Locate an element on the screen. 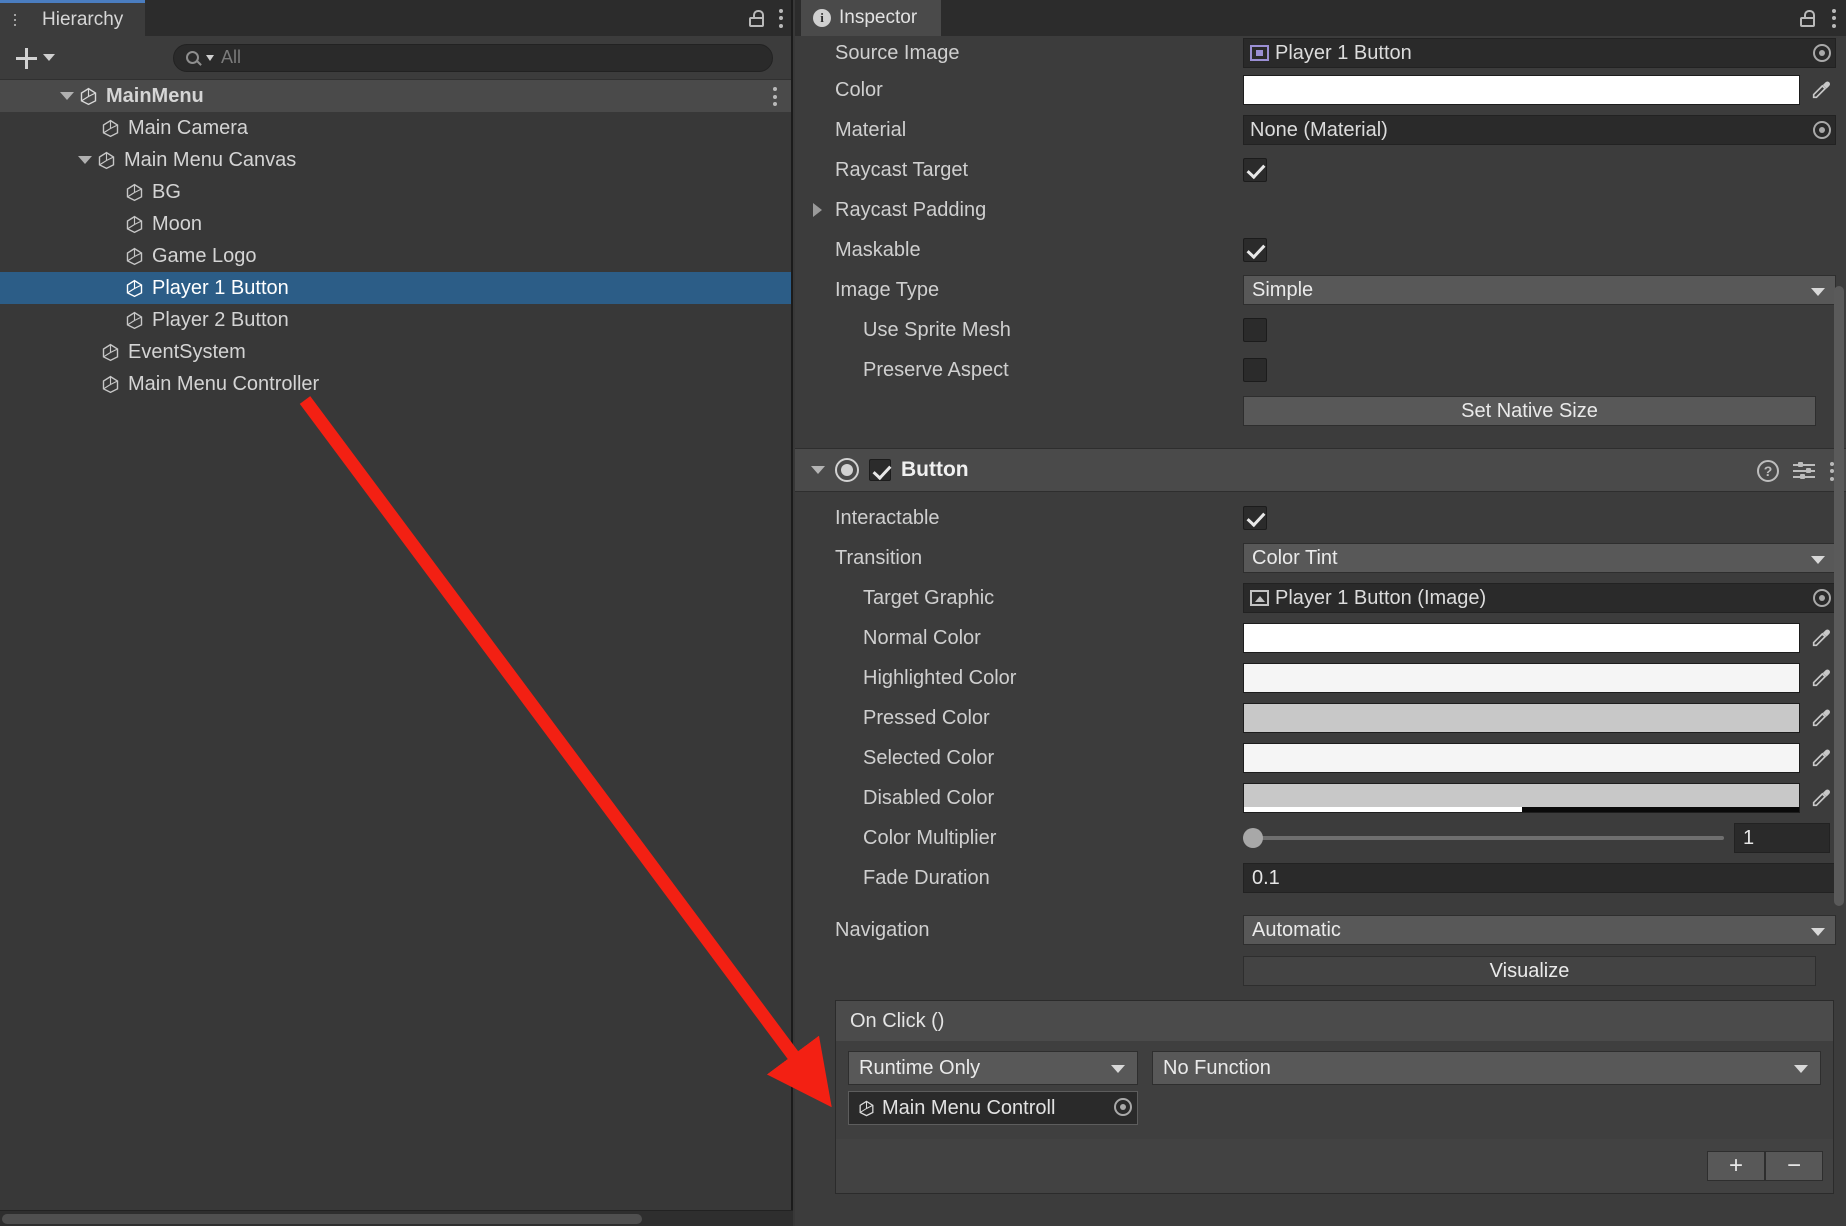 Image resolution: width=1846 pixels, height=1226 pixels. interactable-checkbox is located at coordinates (1255, 518).